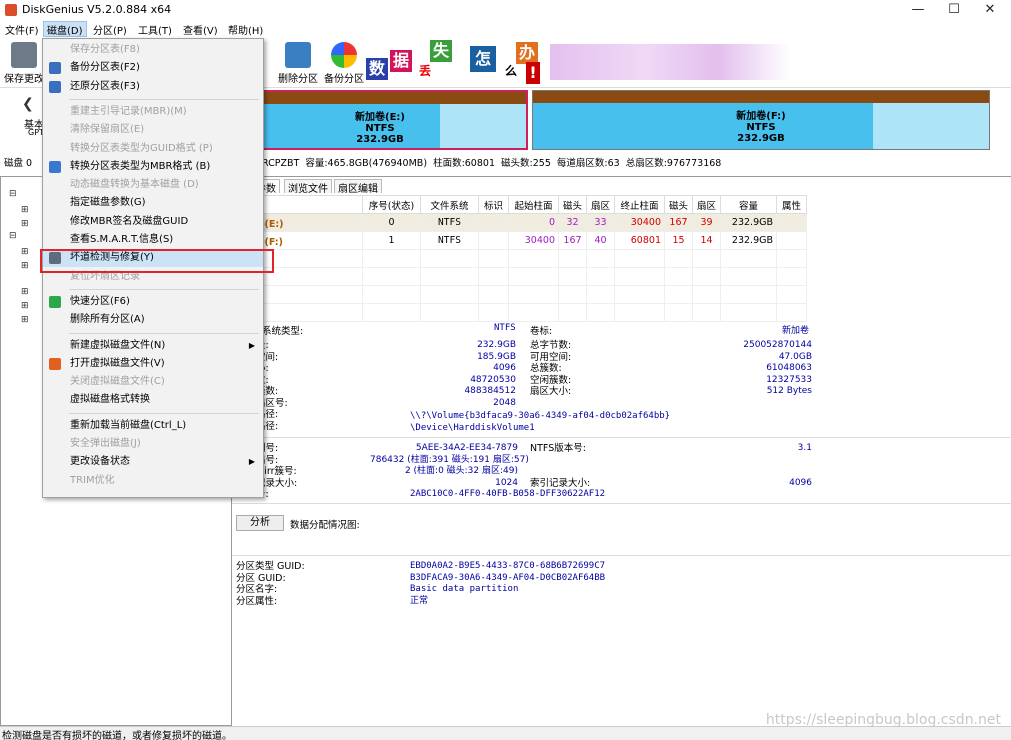  Describe the element at coordinates (24, 79) in the screenshot. I see `save-label: 保存更改` at that location.